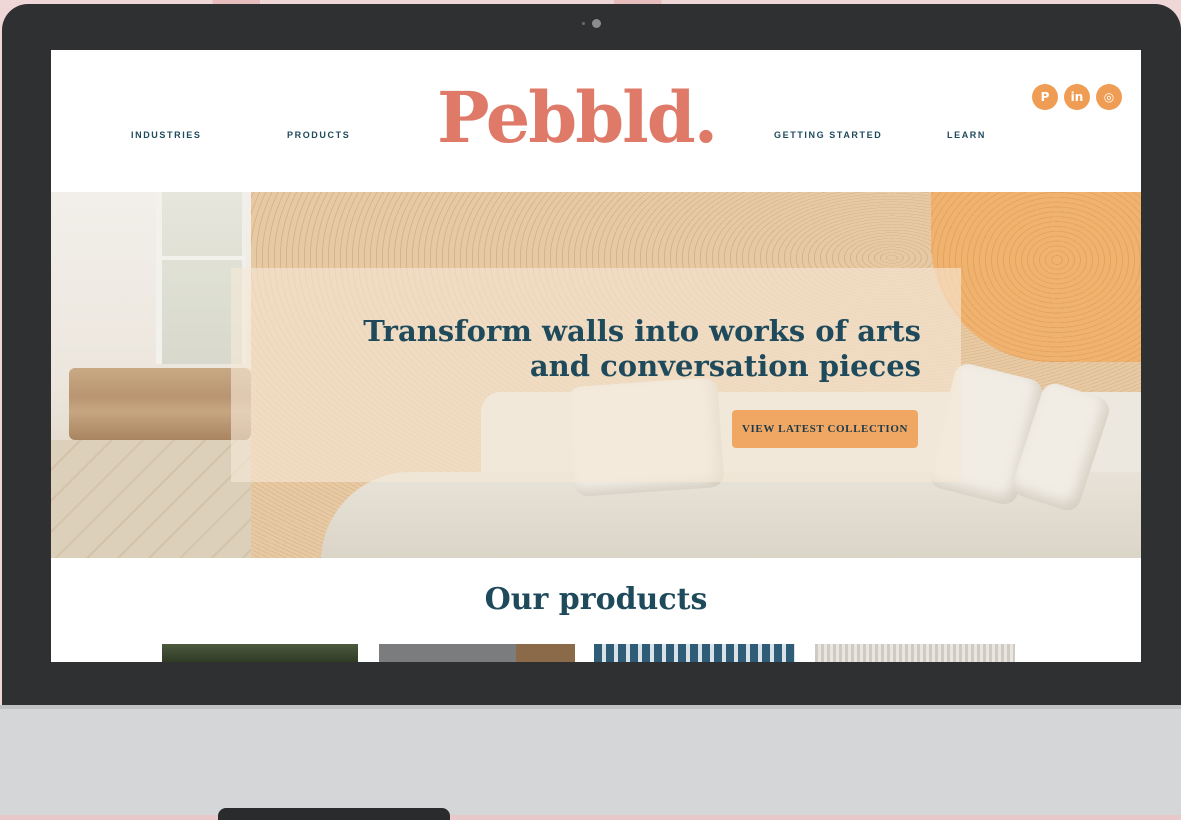 The width and height of the screenshot is (1181, 820). Describe the element at coordinates (642, 331) in the screenshot. I see `hero-title-line1: Transform walls into works of arts` at that location.